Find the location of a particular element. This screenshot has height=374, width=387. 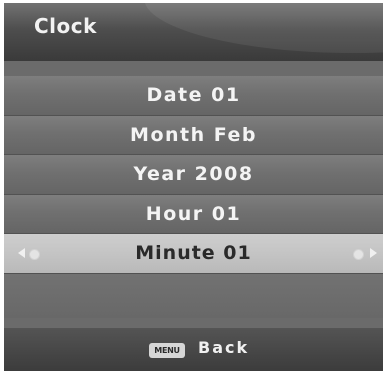

setting-minute: Minute 01 is located at coordinates (193, 254).